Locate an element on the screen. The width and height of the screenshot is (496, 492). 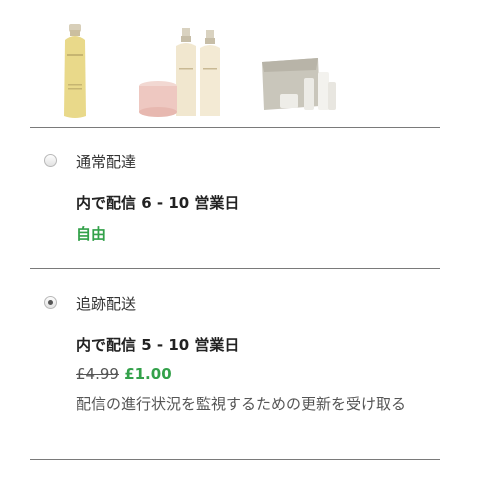
product-thumbnails is located at coordinates (195, 70).